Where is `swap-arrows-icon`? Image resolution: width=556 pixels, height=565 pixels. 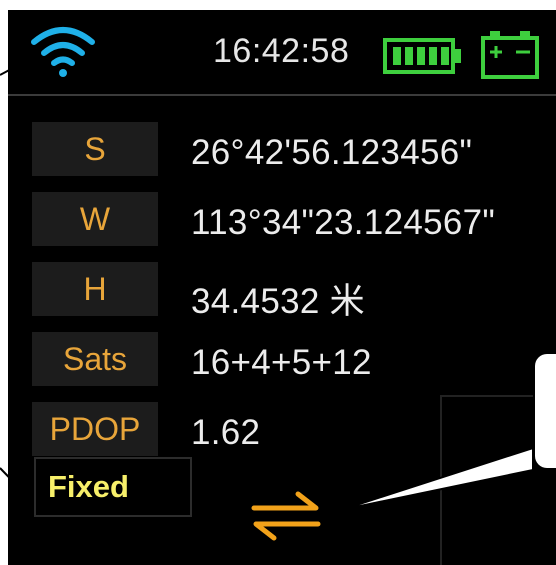 swap-arrows-icon is located at coordinates (286, 516).